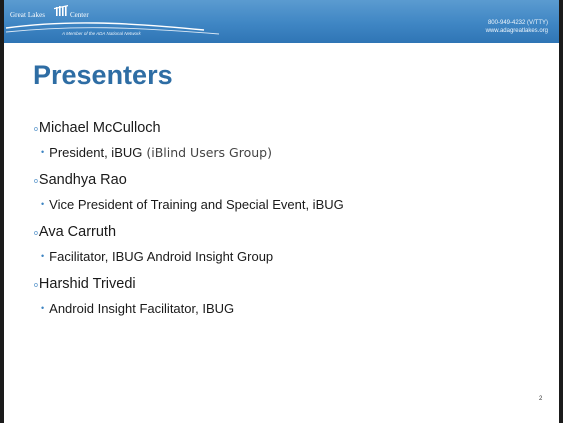  What do you see at coordinates (209, 152) in the screenshot?
I see `presenter-role-extra: (iBlind Users Group)` at bounding box center [209, 152].